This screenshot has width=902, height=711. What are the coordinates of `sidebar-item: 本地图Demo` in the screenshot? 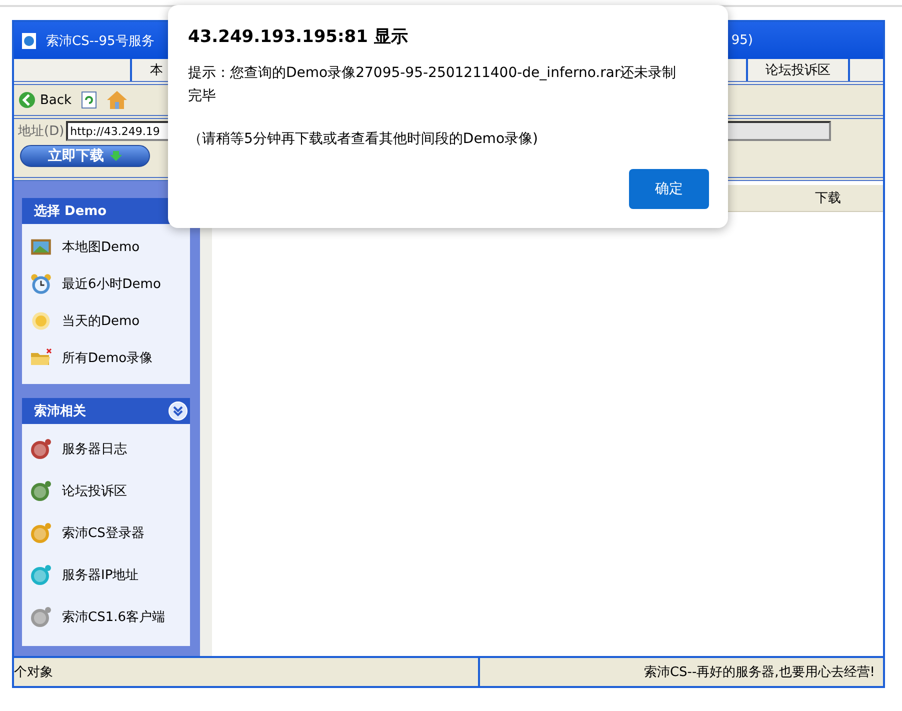 It's located at (106, 246).